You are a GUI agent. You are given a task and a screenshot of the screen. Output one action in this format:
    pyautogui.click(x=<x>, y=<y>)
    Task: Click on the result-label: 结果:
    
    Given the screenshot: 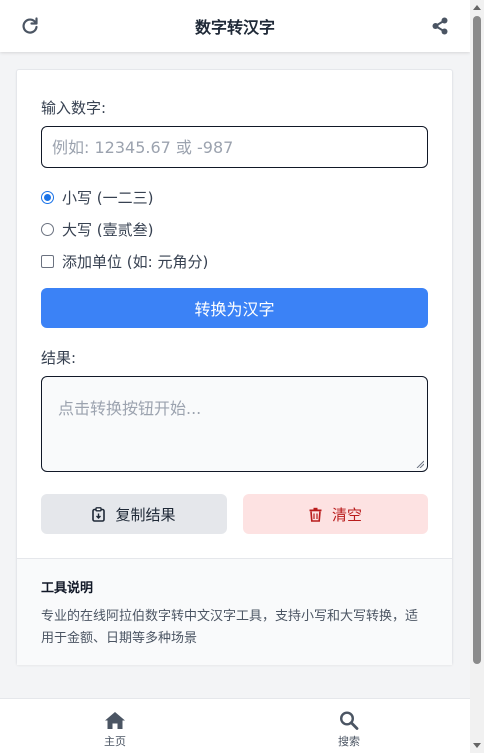 What is the action you would take?
    pyautogui.click(x=59, y=358)
    